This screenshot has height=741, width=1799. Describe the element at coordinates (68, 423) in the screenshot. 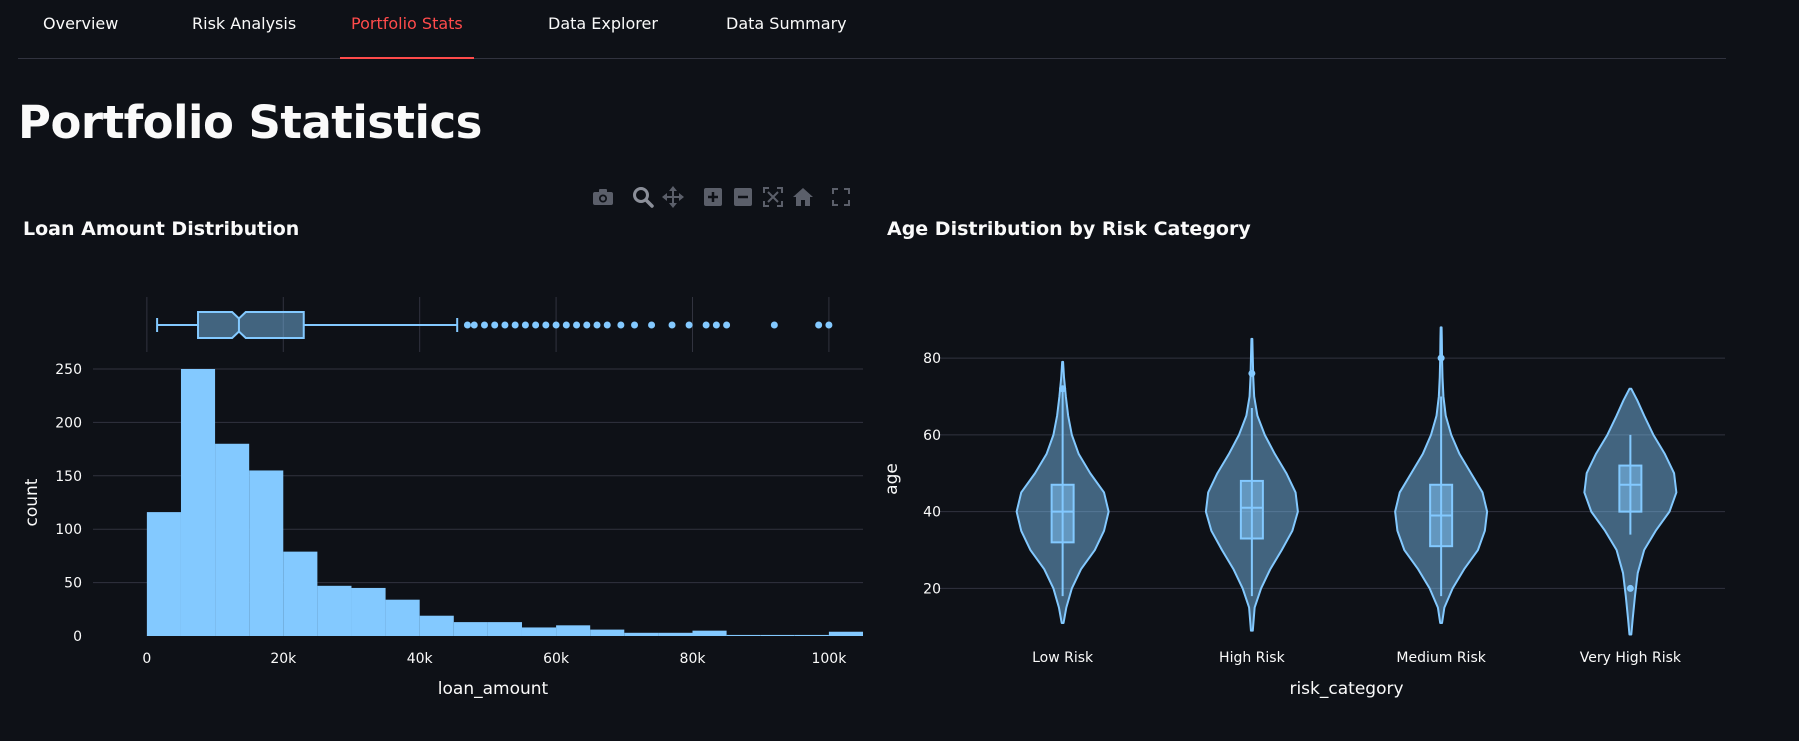

I see `hist-y-tick-label-4: 200` at that location.